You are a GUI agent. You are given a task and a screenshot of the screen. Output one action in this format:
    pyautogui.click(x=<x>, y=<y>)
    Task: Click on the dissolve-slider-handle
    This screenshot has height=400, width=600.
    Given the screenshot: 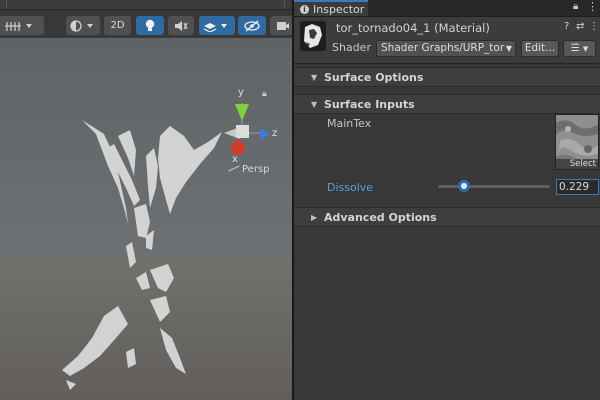 What is the action you would take?
    pyautogui.click(x=463, y=186)
    